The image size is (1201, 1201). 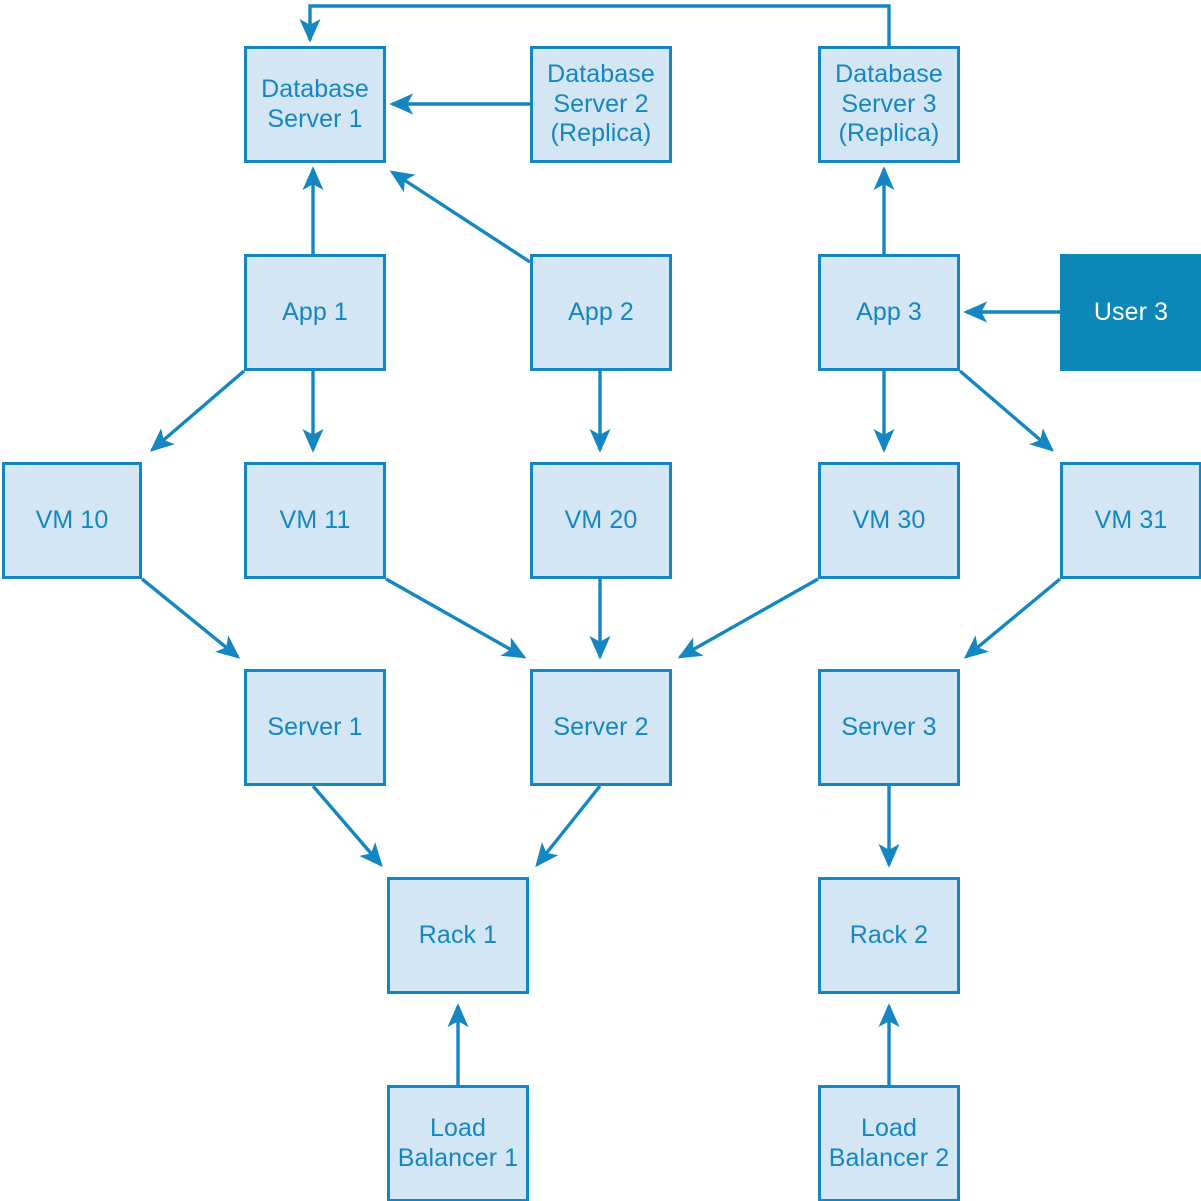 I want to click on node-vm10: VM 10, so click(x=72, y=520).